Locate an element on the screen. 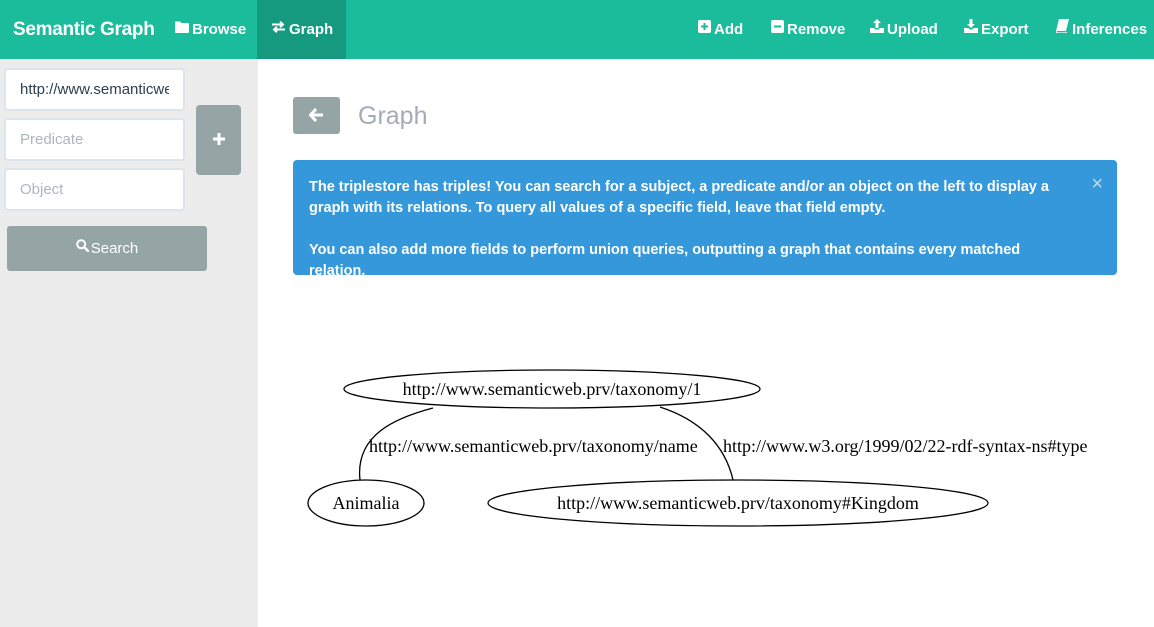 The height and width of the screenshot is (627, 1154). graph-node-animalia-label: Animalia is located at coordinates (366, 503).